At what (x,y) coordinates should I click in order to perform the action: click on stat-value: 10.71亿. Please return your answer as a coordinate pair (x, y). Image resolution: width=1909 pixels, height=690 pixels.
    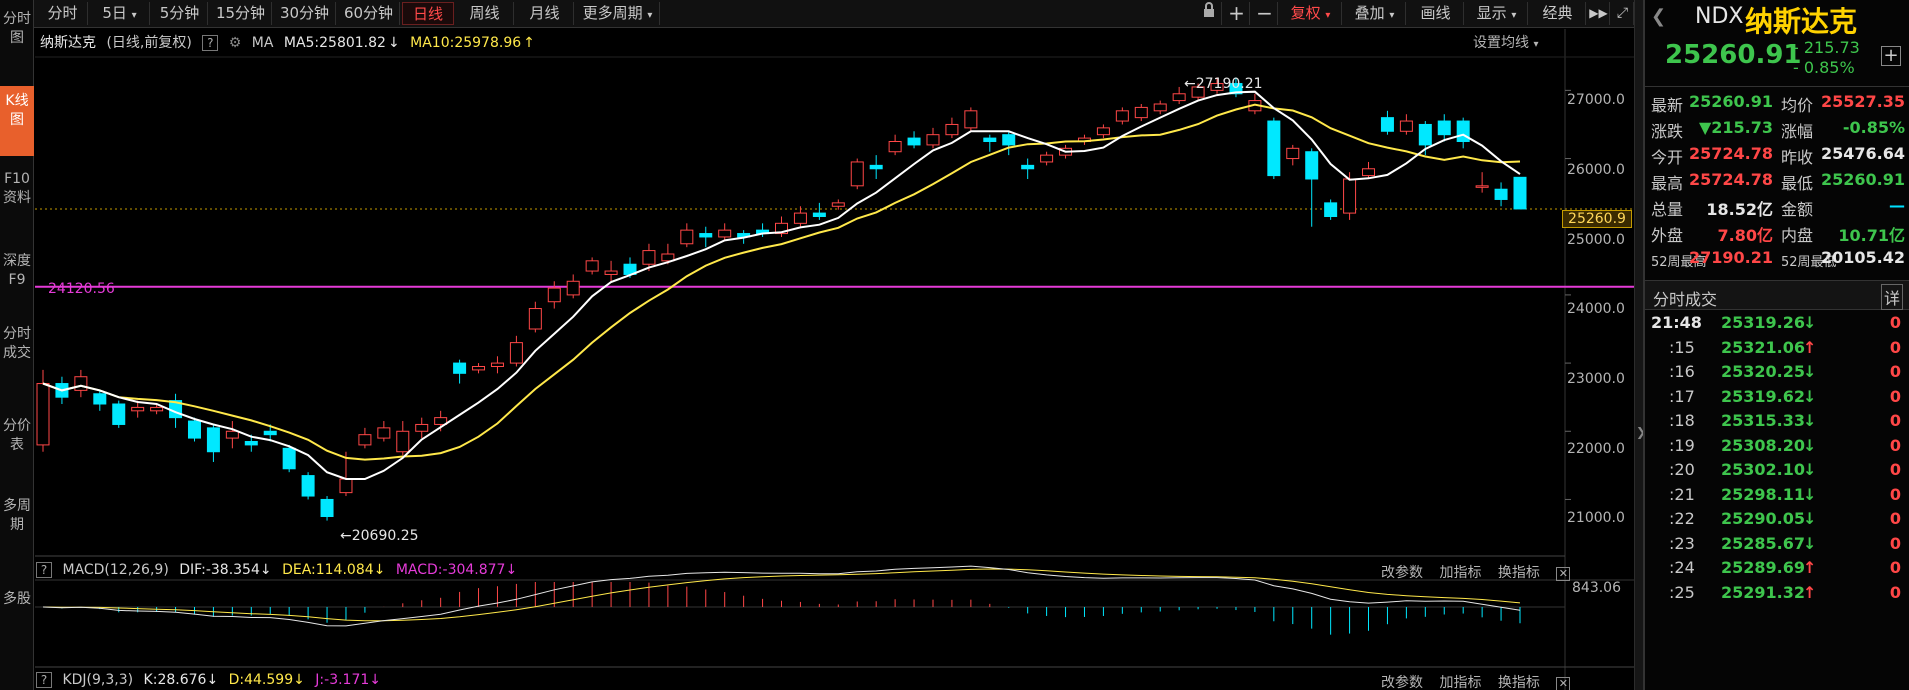
    Looking at the image, I should click on (1871, 235).